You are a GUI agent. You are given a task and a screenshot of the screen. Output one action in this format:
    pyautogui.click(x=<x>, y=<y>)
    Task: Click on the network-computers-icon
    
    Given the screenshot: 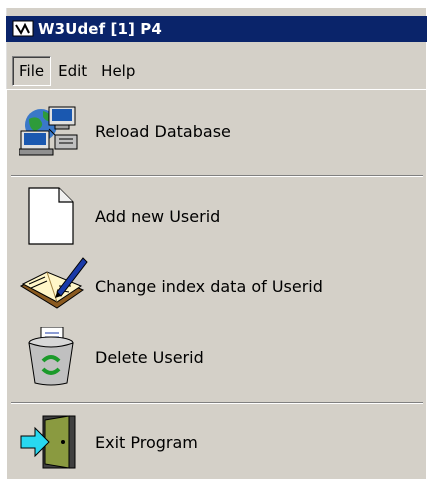 What is the action you would take?
    pyautogui.click(x=48, y=131)
    